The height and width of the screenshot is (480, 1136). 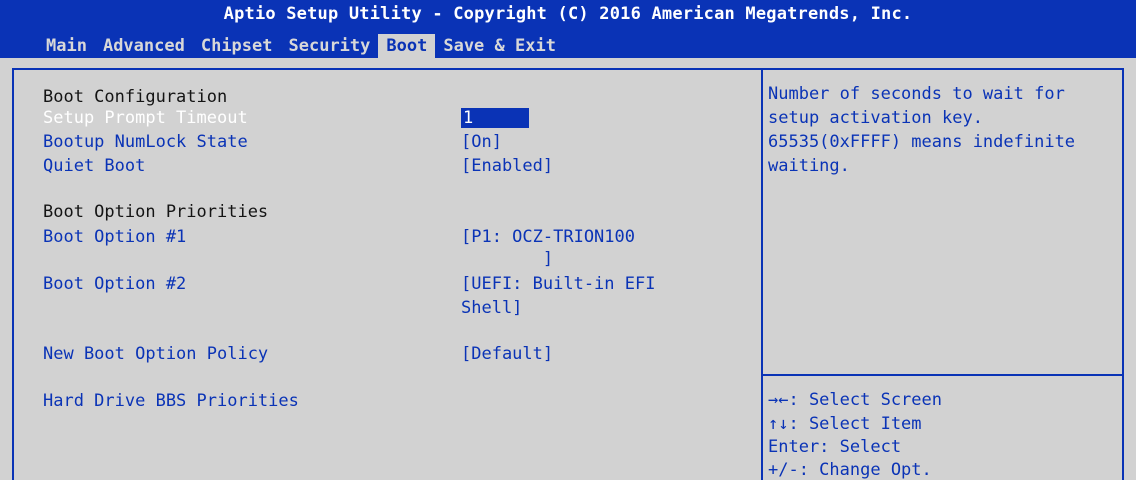 I want to click on tab-advanced: Advanced, so click(x=144, y=46).